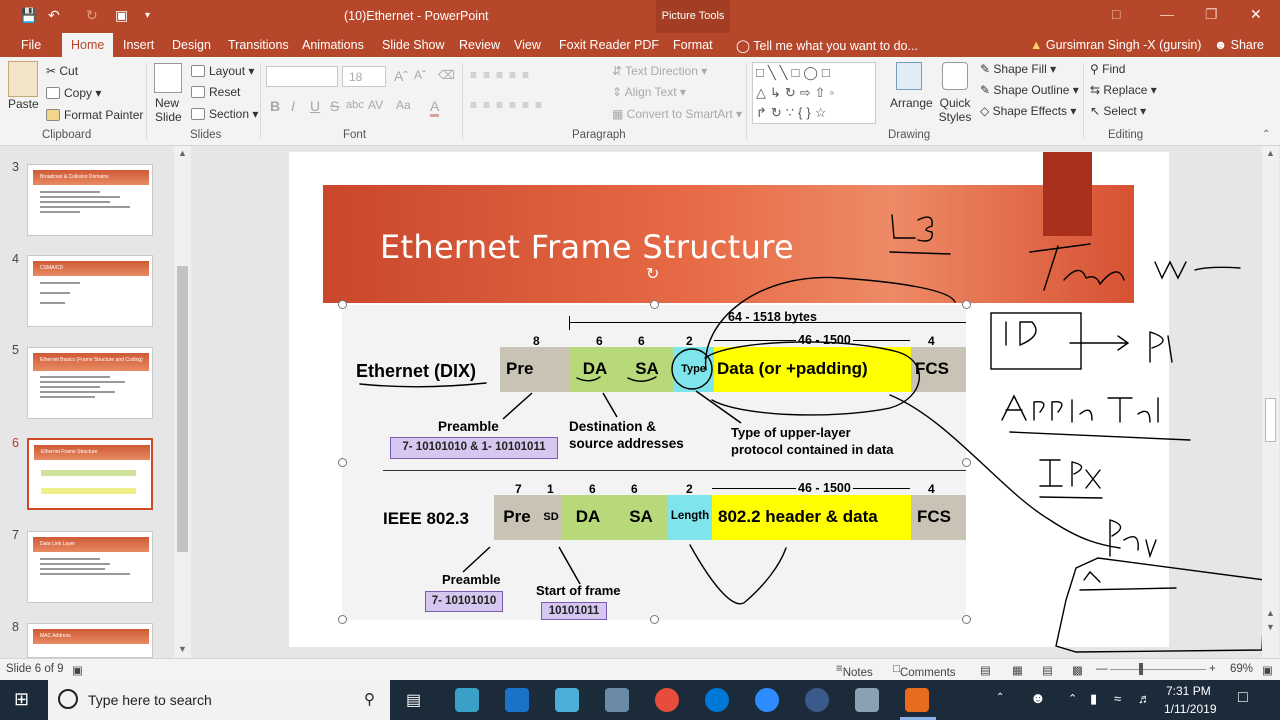  What do you see at coordinates (812, 378) in the screenshot?
I see `ink-loop` at bounding box center [812, 378].